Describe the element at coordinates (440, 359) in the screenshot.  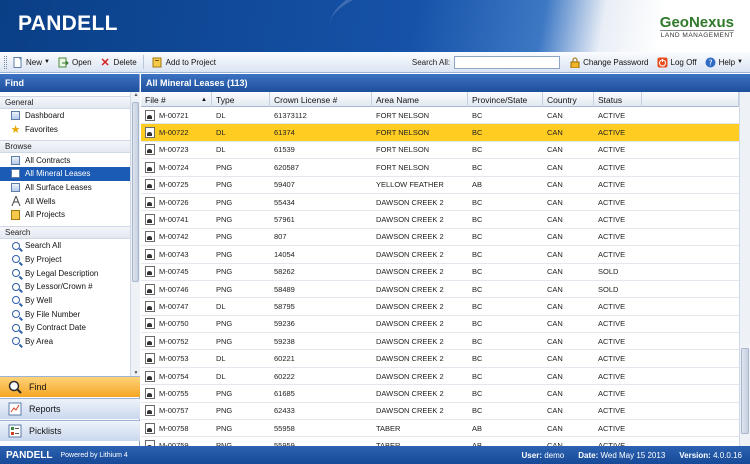
I see `table-row: M-00753 DL 60221 DAWSON CREEK 2 BC CAN ACTIVE` at that location.